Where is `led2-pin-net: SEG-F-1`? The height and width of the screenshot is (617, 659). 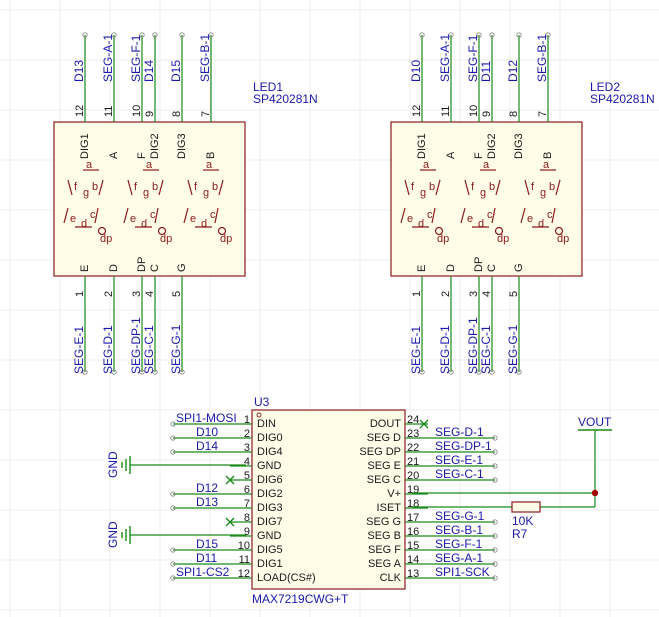 led2-pin-net: SEG-F-1 is located at coordinates (473, 58).